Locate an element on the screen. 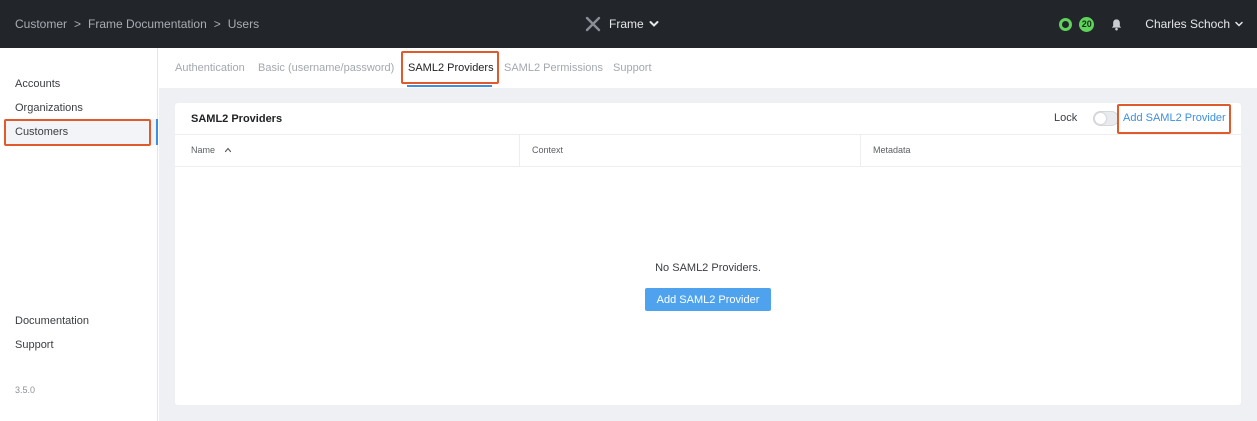  top-right-controls: 20 Charles Schoch is located at coordinates (1151, 24).